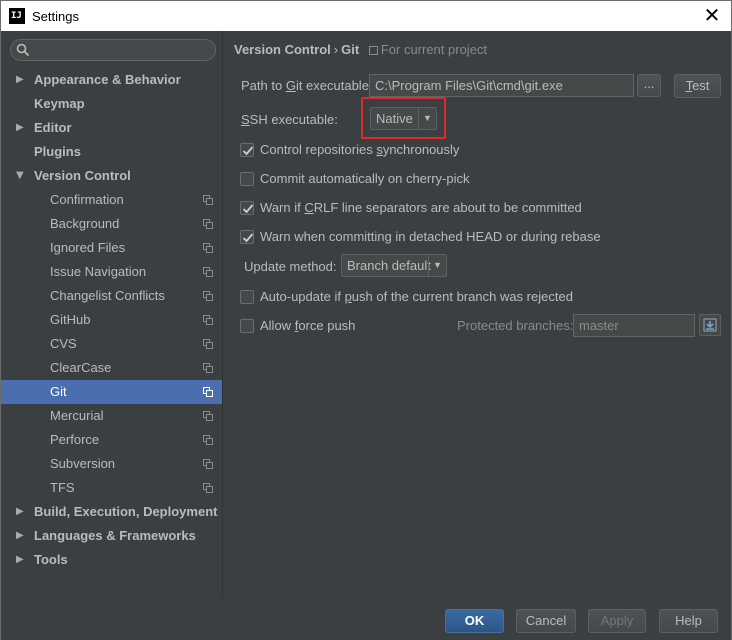 The width and height of the screenshot is (732, 640). What do you see at coordinates (289, 119) in the screenshot?
I see `ssh-executable-label: SSH executable:` at bounding box center [289, 119].